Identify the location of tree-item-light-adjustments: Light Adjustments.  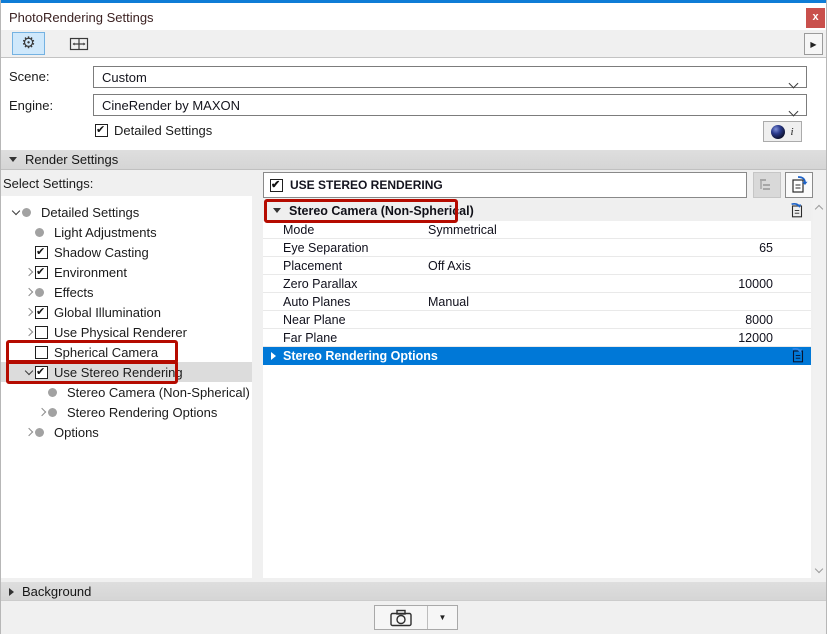
(126, 232).